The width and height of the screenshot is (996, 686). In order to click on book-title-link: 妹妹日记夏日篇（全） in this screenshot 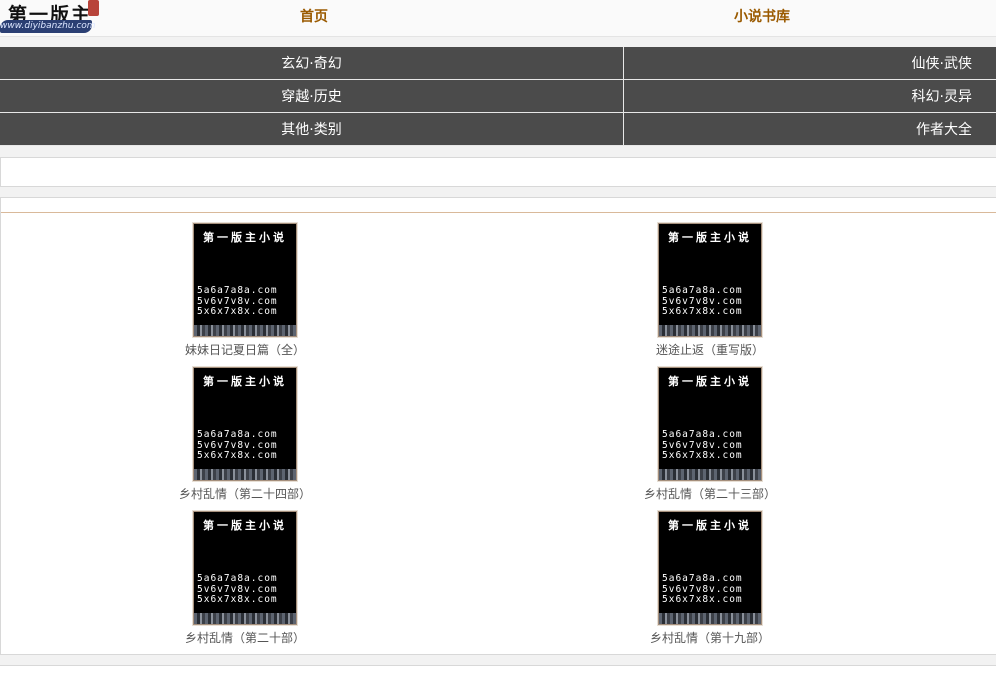, I will do `click(245, 349)`.